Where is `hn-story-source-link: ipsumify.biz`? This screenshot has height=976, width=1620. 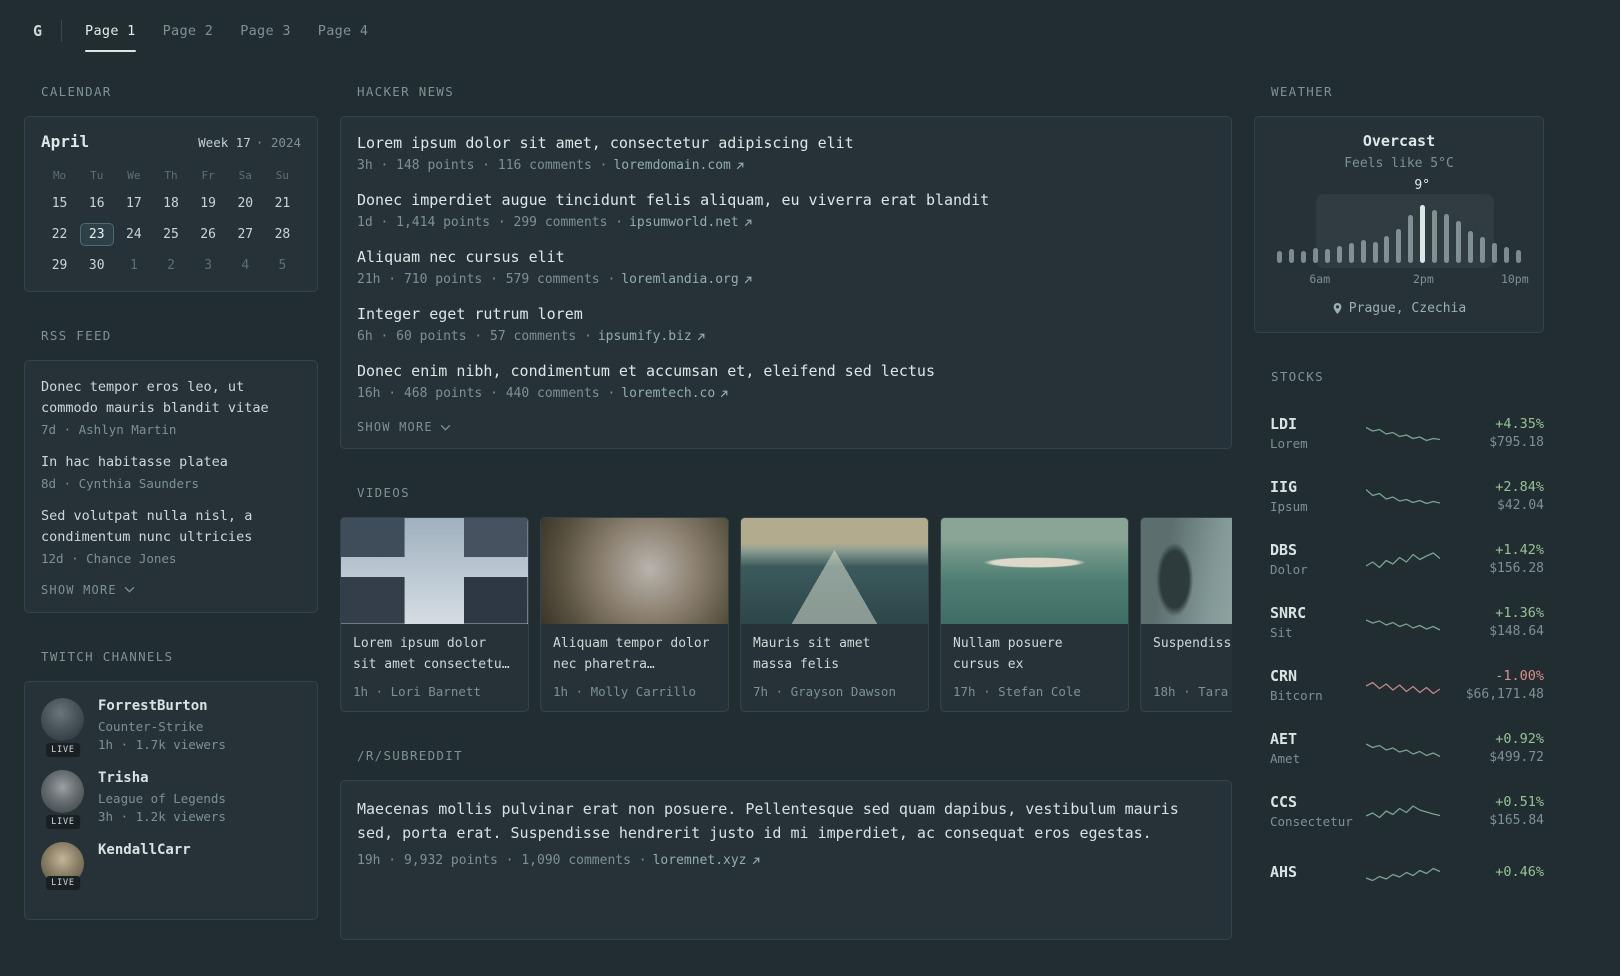 hn-story-source-link: ipsumify.biz is located at coordinates (652, 336).